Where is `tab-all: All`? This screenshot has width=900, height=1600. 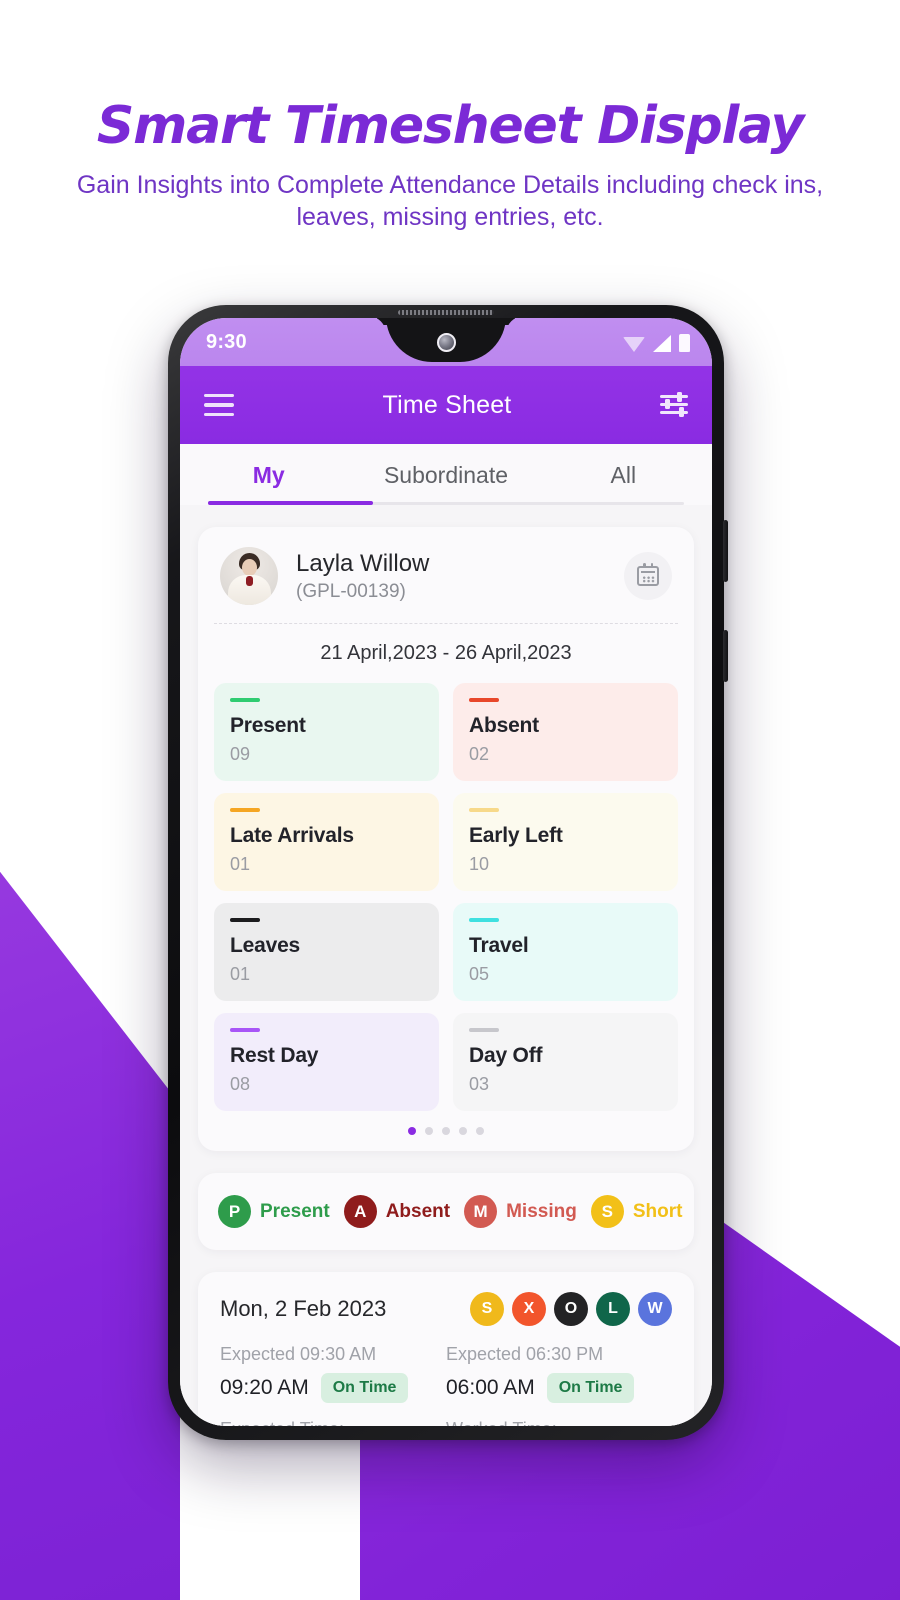
tab-all: All is located at coordinates (623, 483).